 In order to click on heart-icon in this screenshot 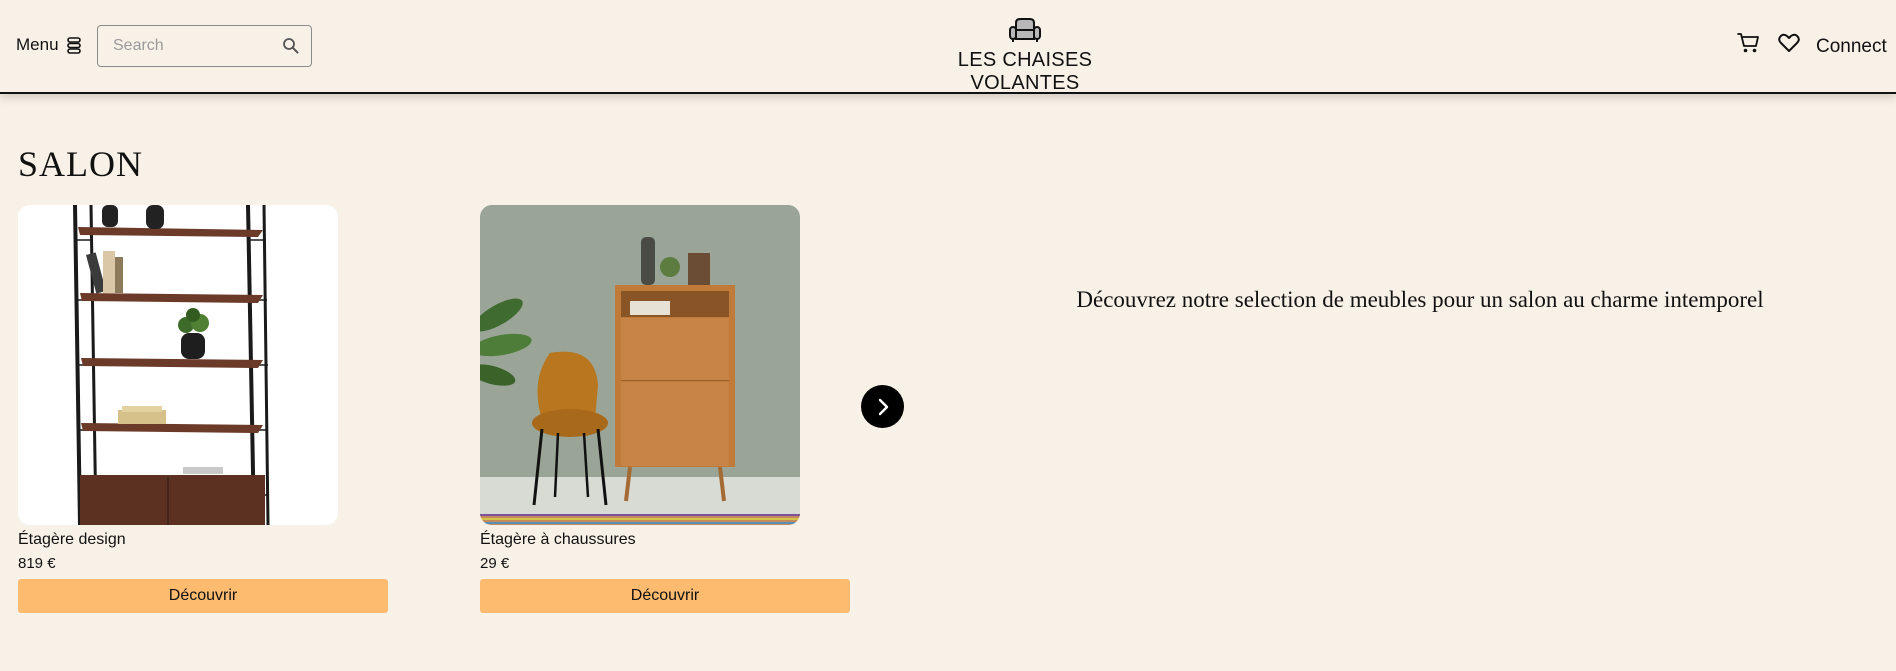, I will do `click(1789, 43)`.